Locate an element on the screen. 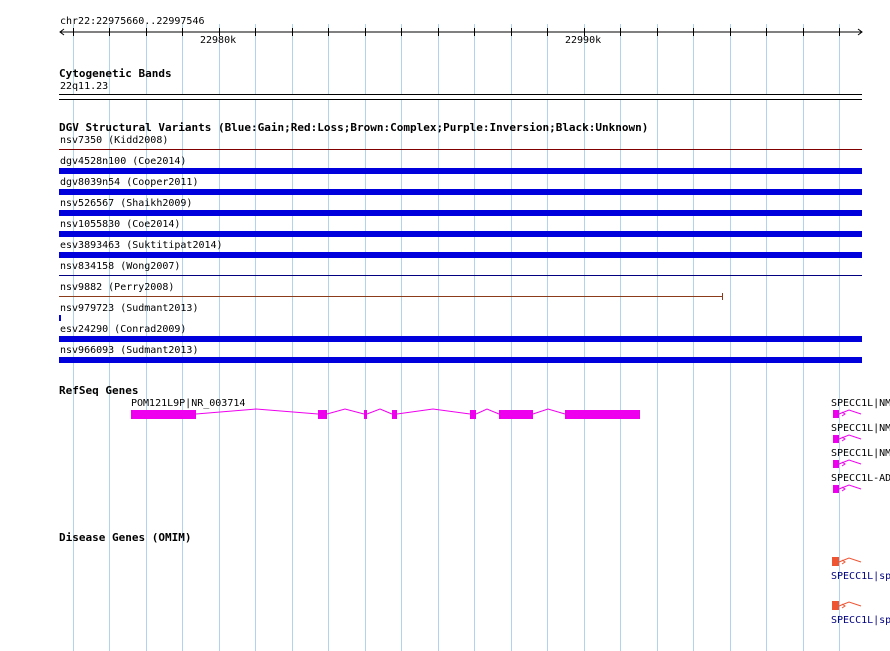 Image resolution: width=890 pixels, height=651 pixels. omim-track-title: Disease Genes (OMIM) is located at coordinates (125, 537).